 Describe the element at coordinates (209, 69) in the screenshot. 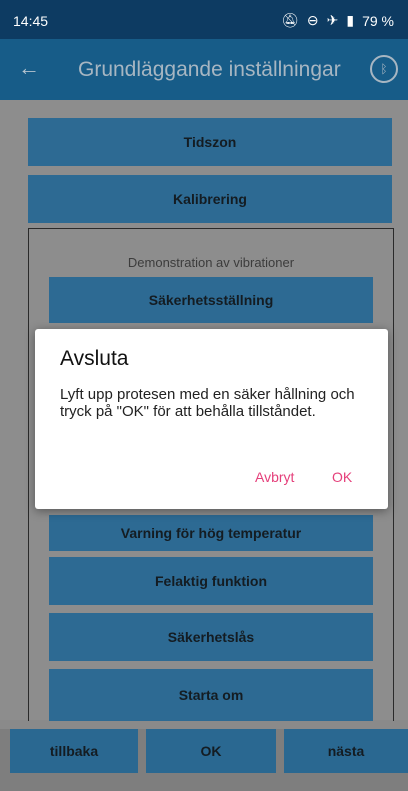

I see `page-title: Grundläggande inställningar` at that location.